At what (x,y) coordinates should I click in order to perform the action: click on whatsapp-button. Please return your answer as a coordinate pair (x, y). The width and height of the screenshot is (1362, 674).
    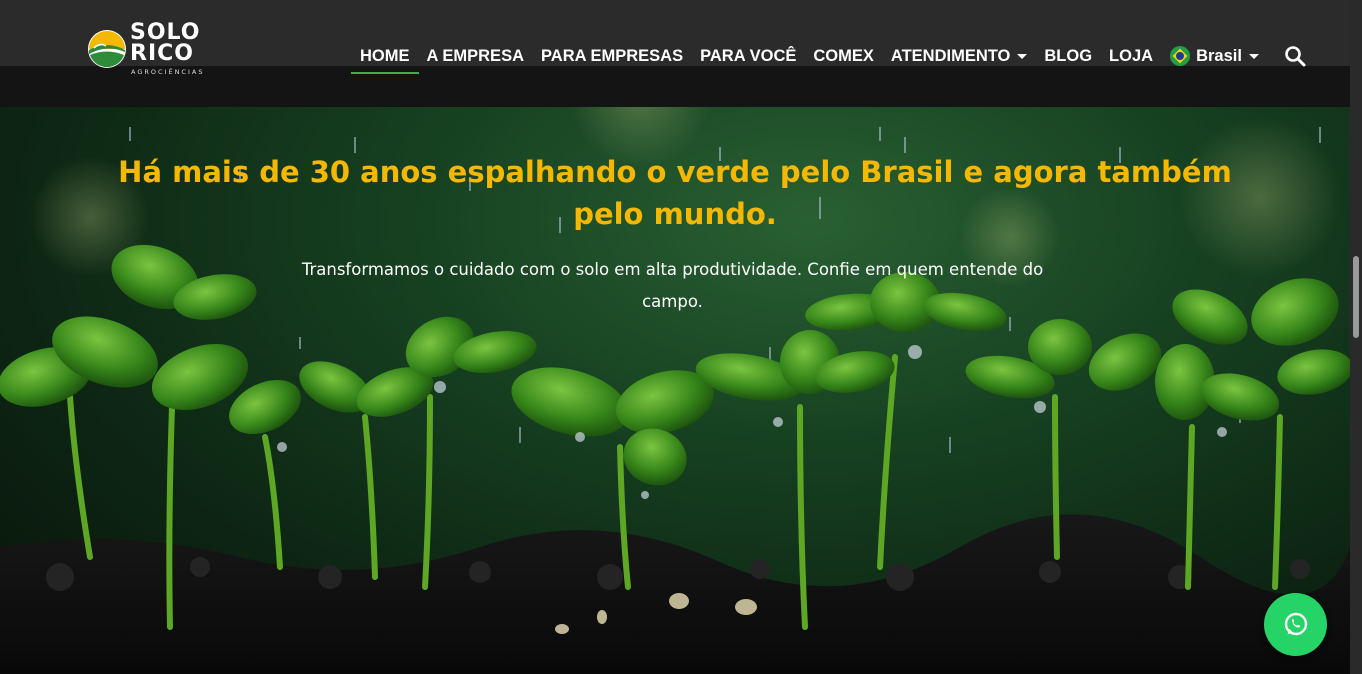
    Looking at the image, I should click on (1295, 624).